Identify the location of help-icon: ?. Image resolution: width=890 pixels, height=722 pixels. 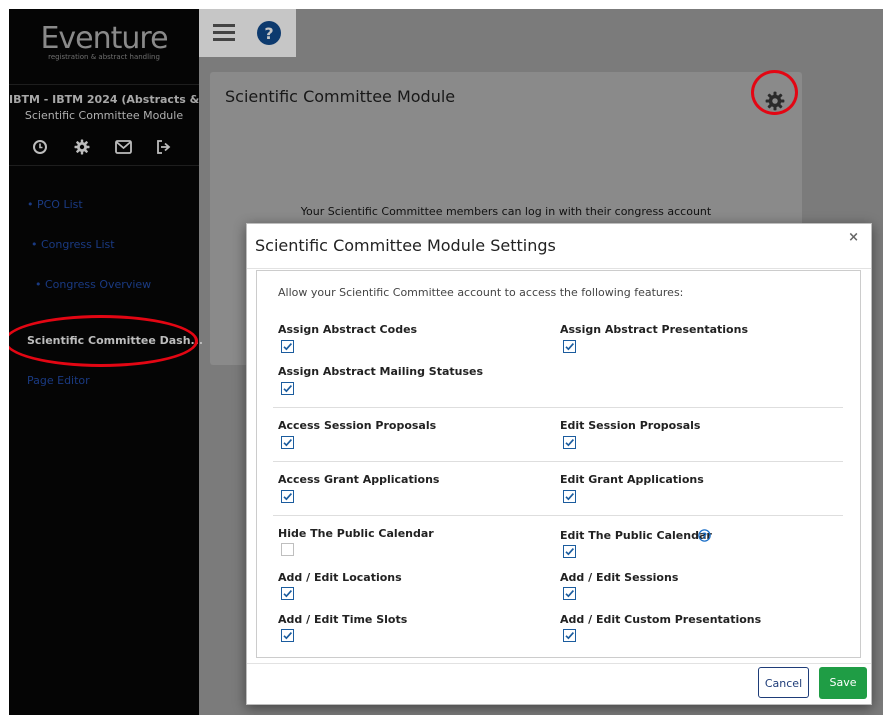
(269, 35).